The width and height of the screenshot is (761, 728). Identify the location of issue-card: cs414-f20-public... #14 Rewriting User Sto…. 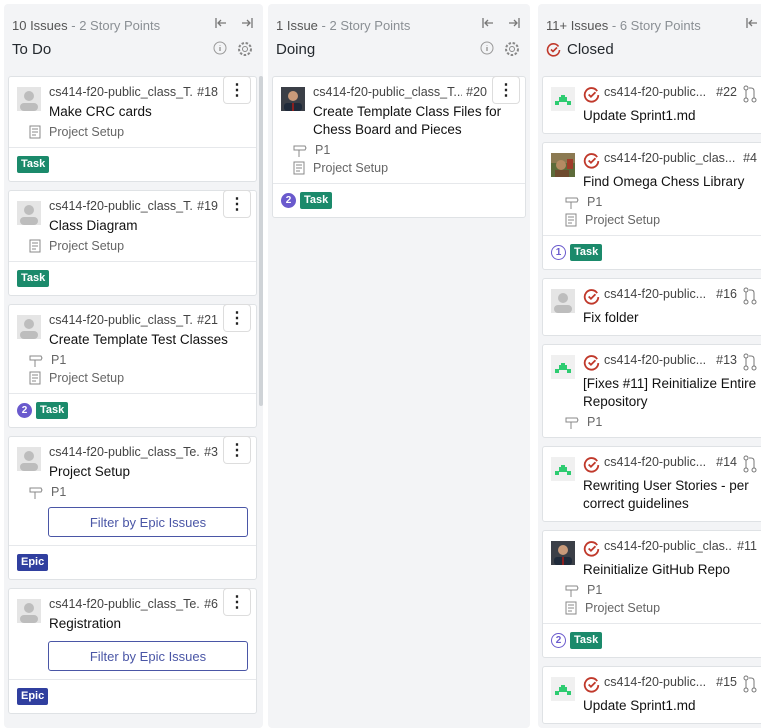
(651, 484).